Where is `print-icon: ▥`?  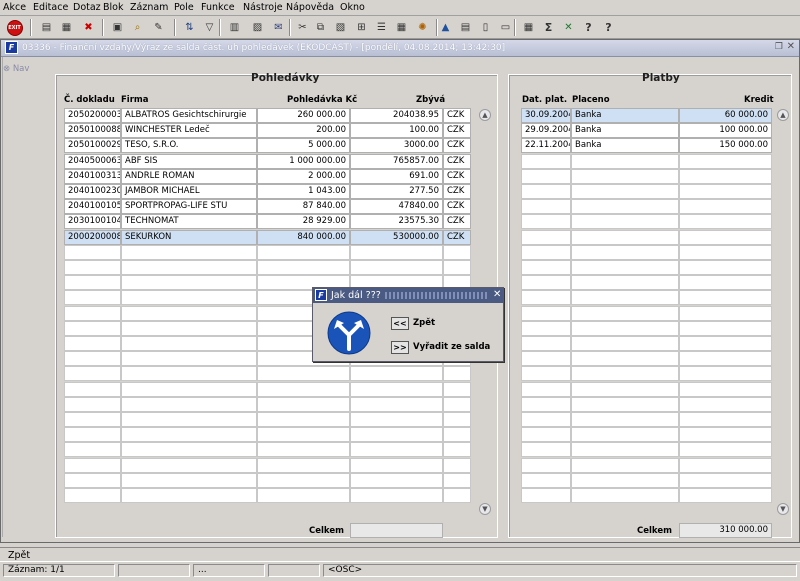 print-icon: ▥ is located at coordinates (234, 27).